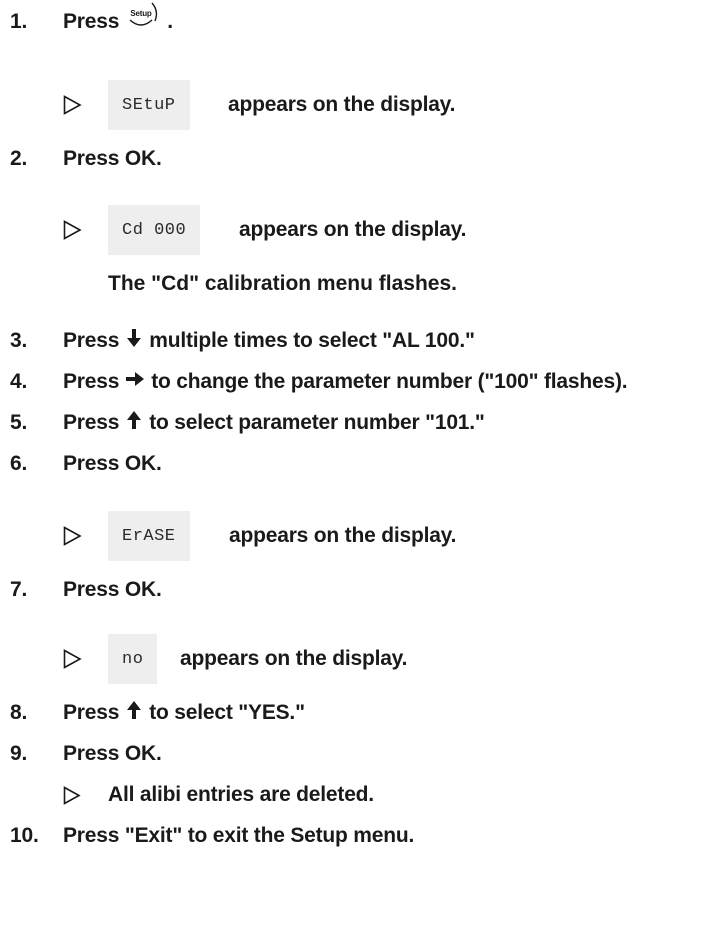  Describe the element at coordinates (19, 422) in the screenshot. I see `step-number: 5.` at that location.